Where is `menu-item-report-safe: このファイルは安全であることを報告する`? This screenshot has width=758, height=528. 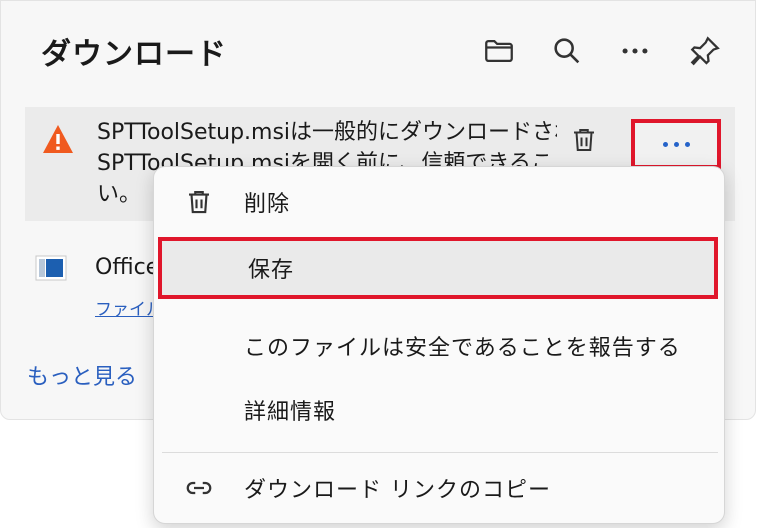 menu-item-report-safe: このファイルは安全であることを報告する is located at coordinates (439, 346).